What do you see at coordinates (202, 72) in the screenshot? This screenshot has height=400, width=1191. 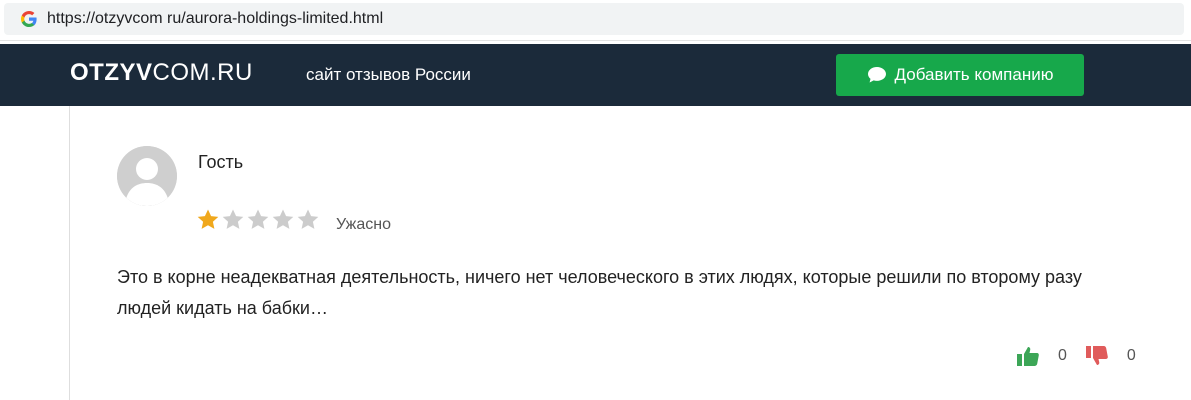 I see `logo-light-part: COM.RU` at bounding box center [202, 72].